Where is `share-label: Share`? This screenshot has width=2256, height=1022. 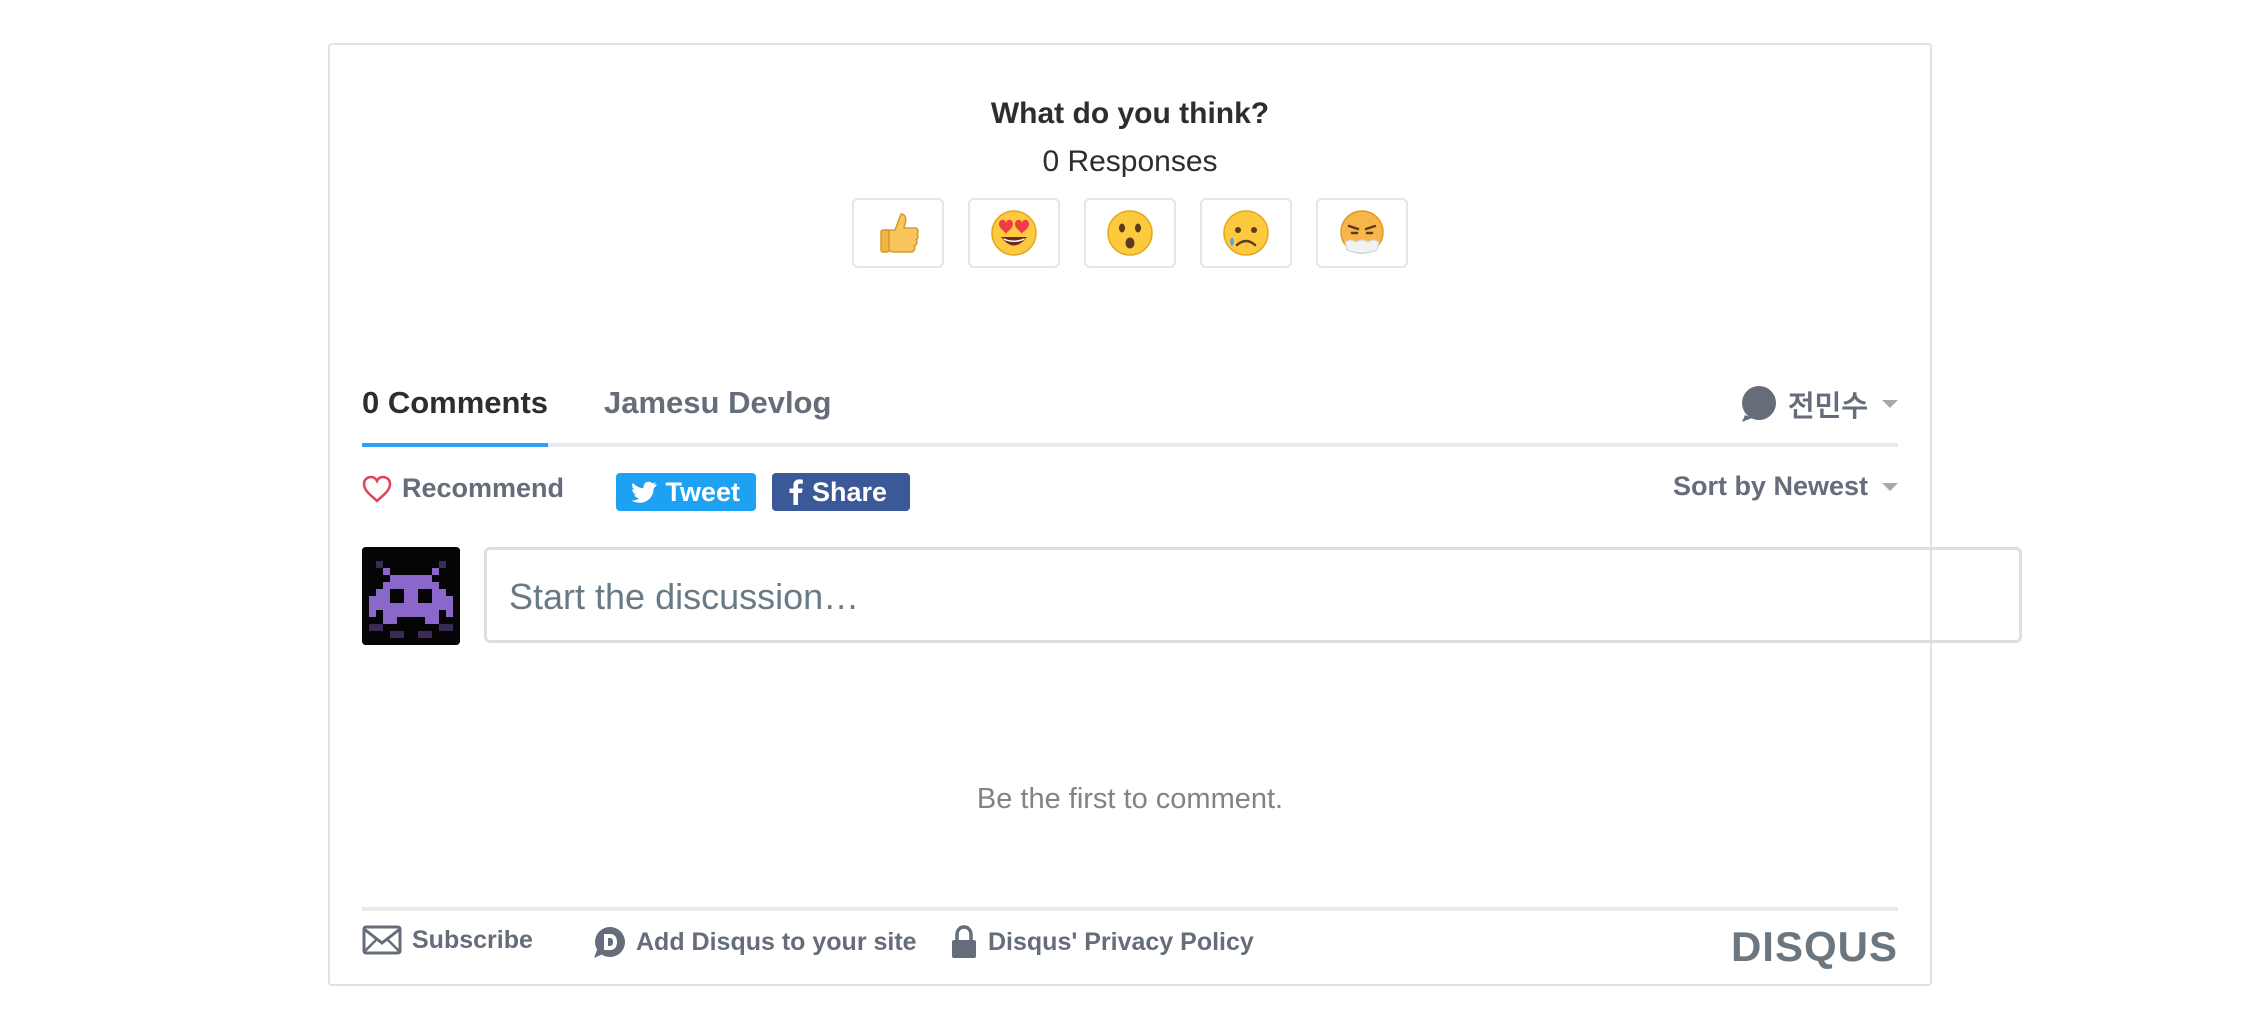
share-label: Share is located at coordinates (850, 491).